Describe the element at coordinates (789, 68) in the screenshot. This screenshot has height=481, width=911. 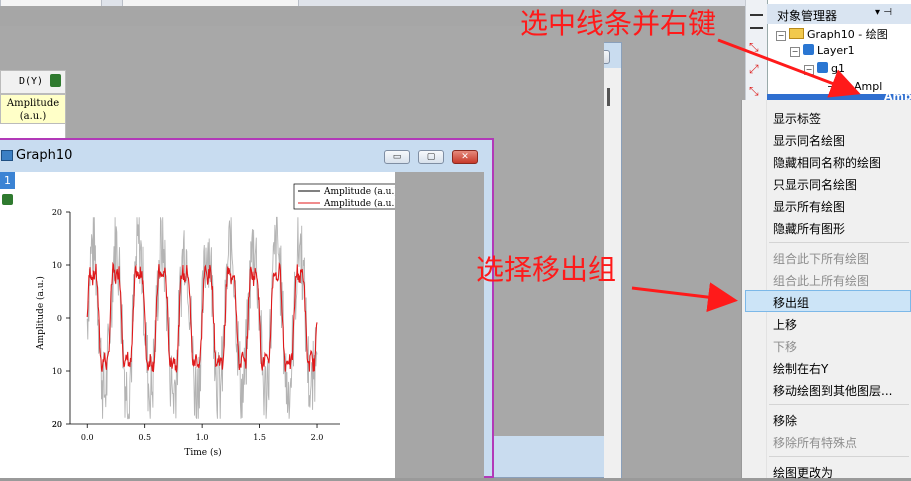
I see `arrow-to-tree-item` at that location.